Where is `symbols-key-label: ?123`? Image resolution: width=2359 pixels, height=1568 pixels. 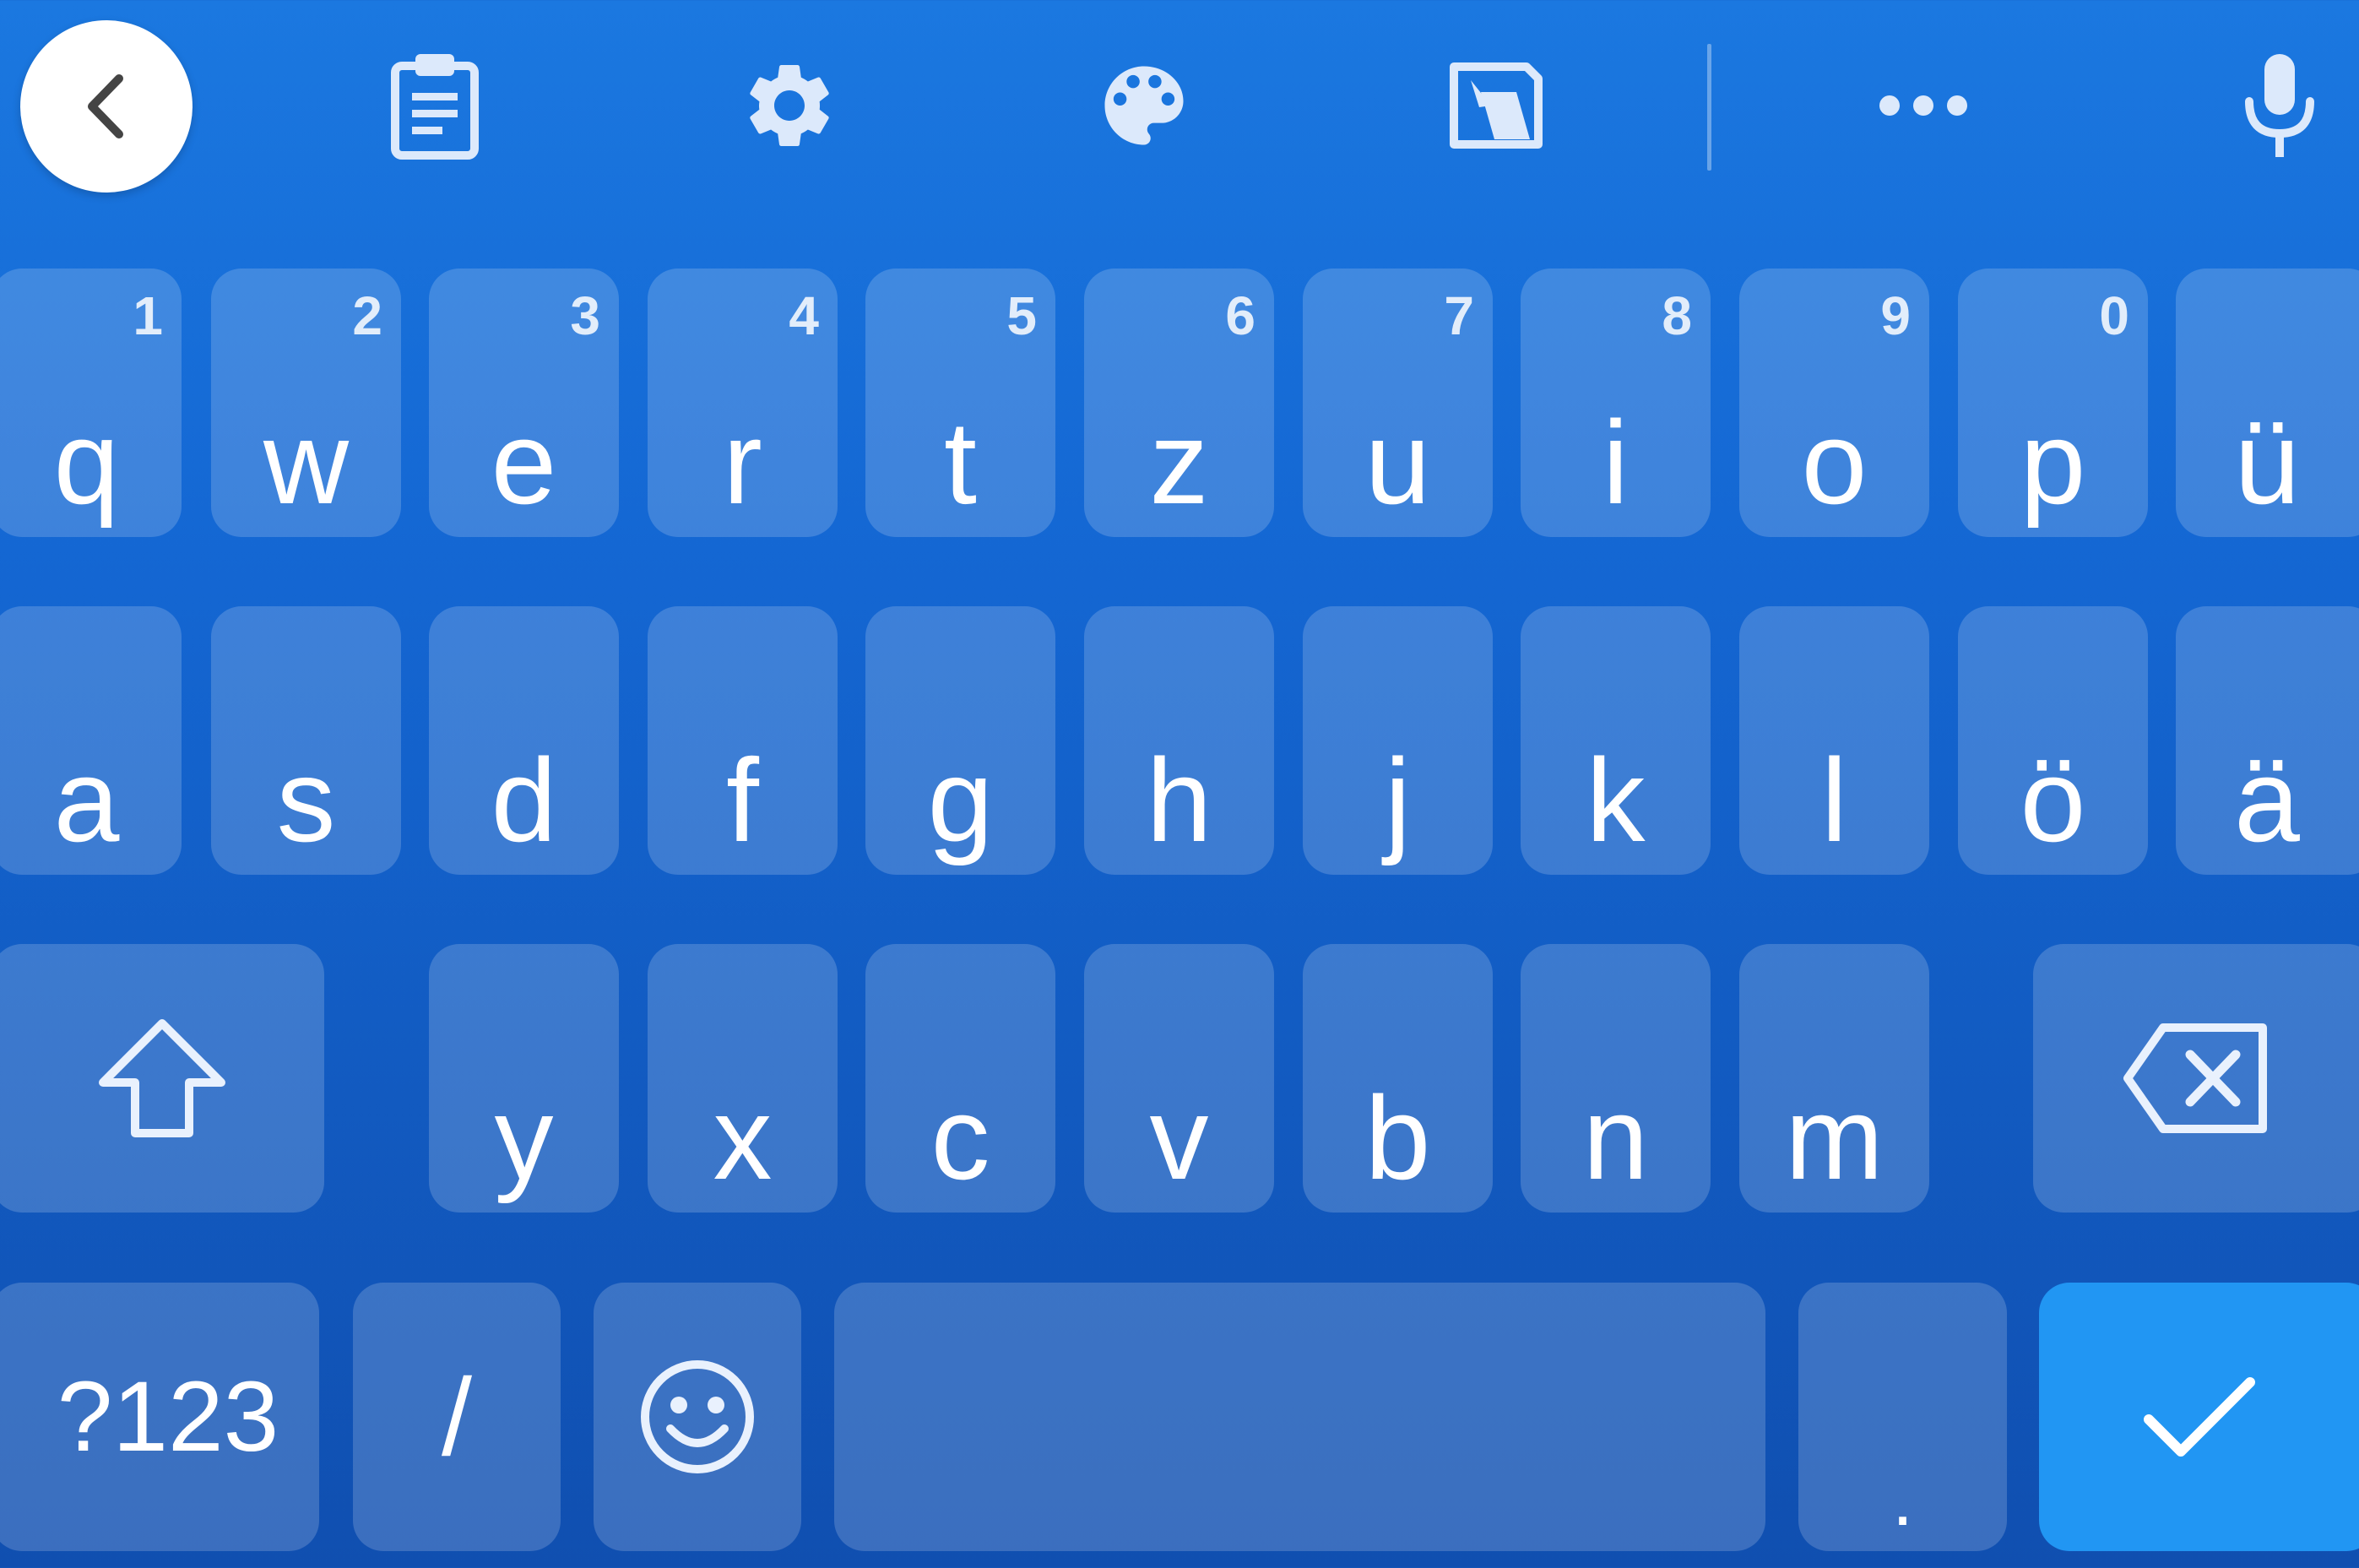 symbols-key-label: ?123 is located at coordinates (168, 1417).